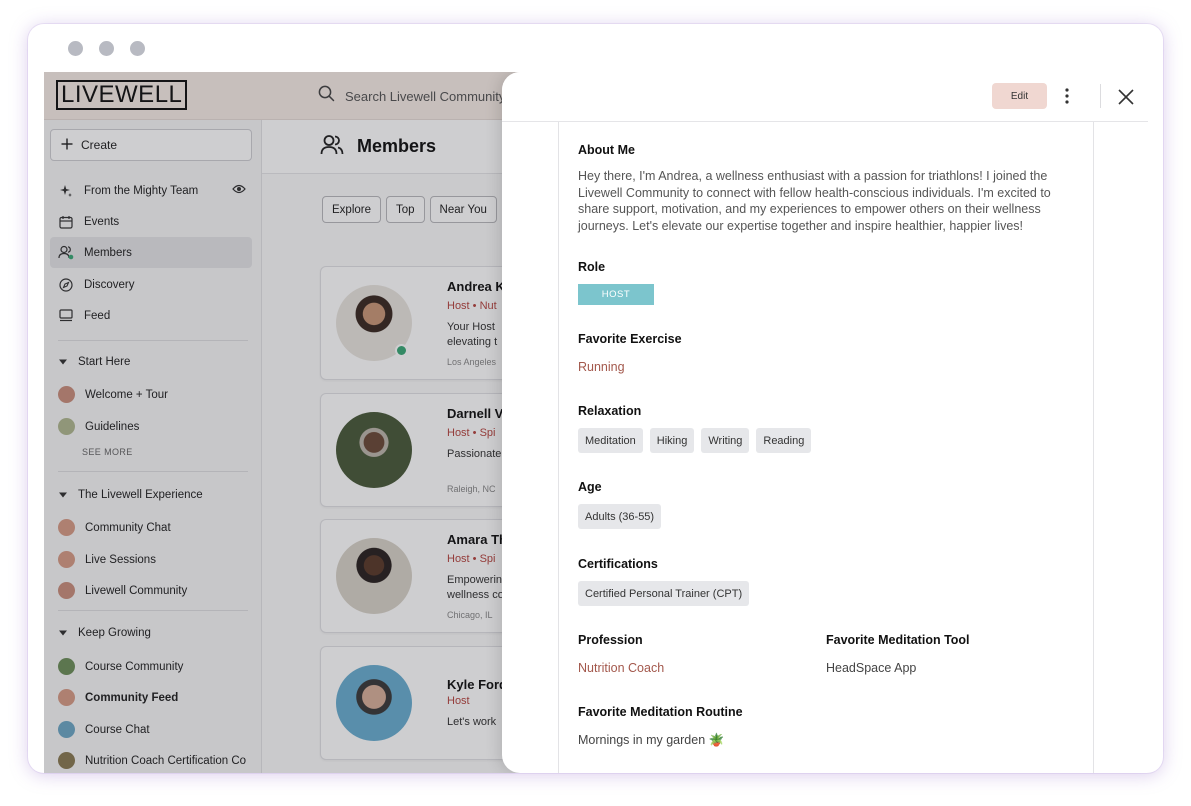 The image size is (1191, 806). Describe the element at coordinates (332, 147) in the screenshot. I see `people-icon` at that location.